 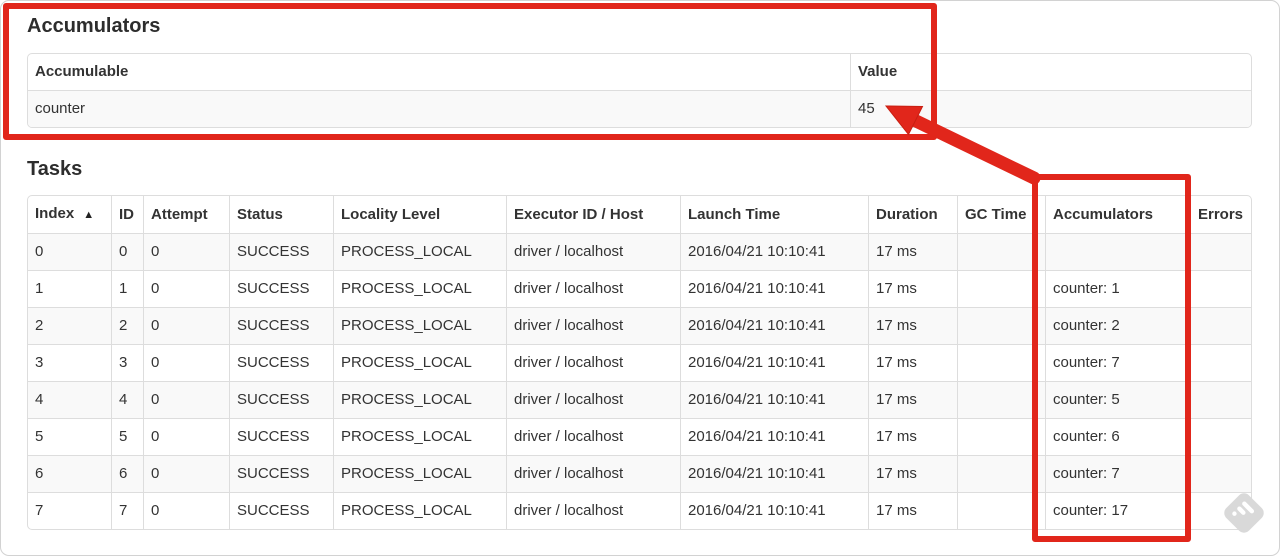 I want to click on column-header-errors: Errors, so click(x=1220, y=214).